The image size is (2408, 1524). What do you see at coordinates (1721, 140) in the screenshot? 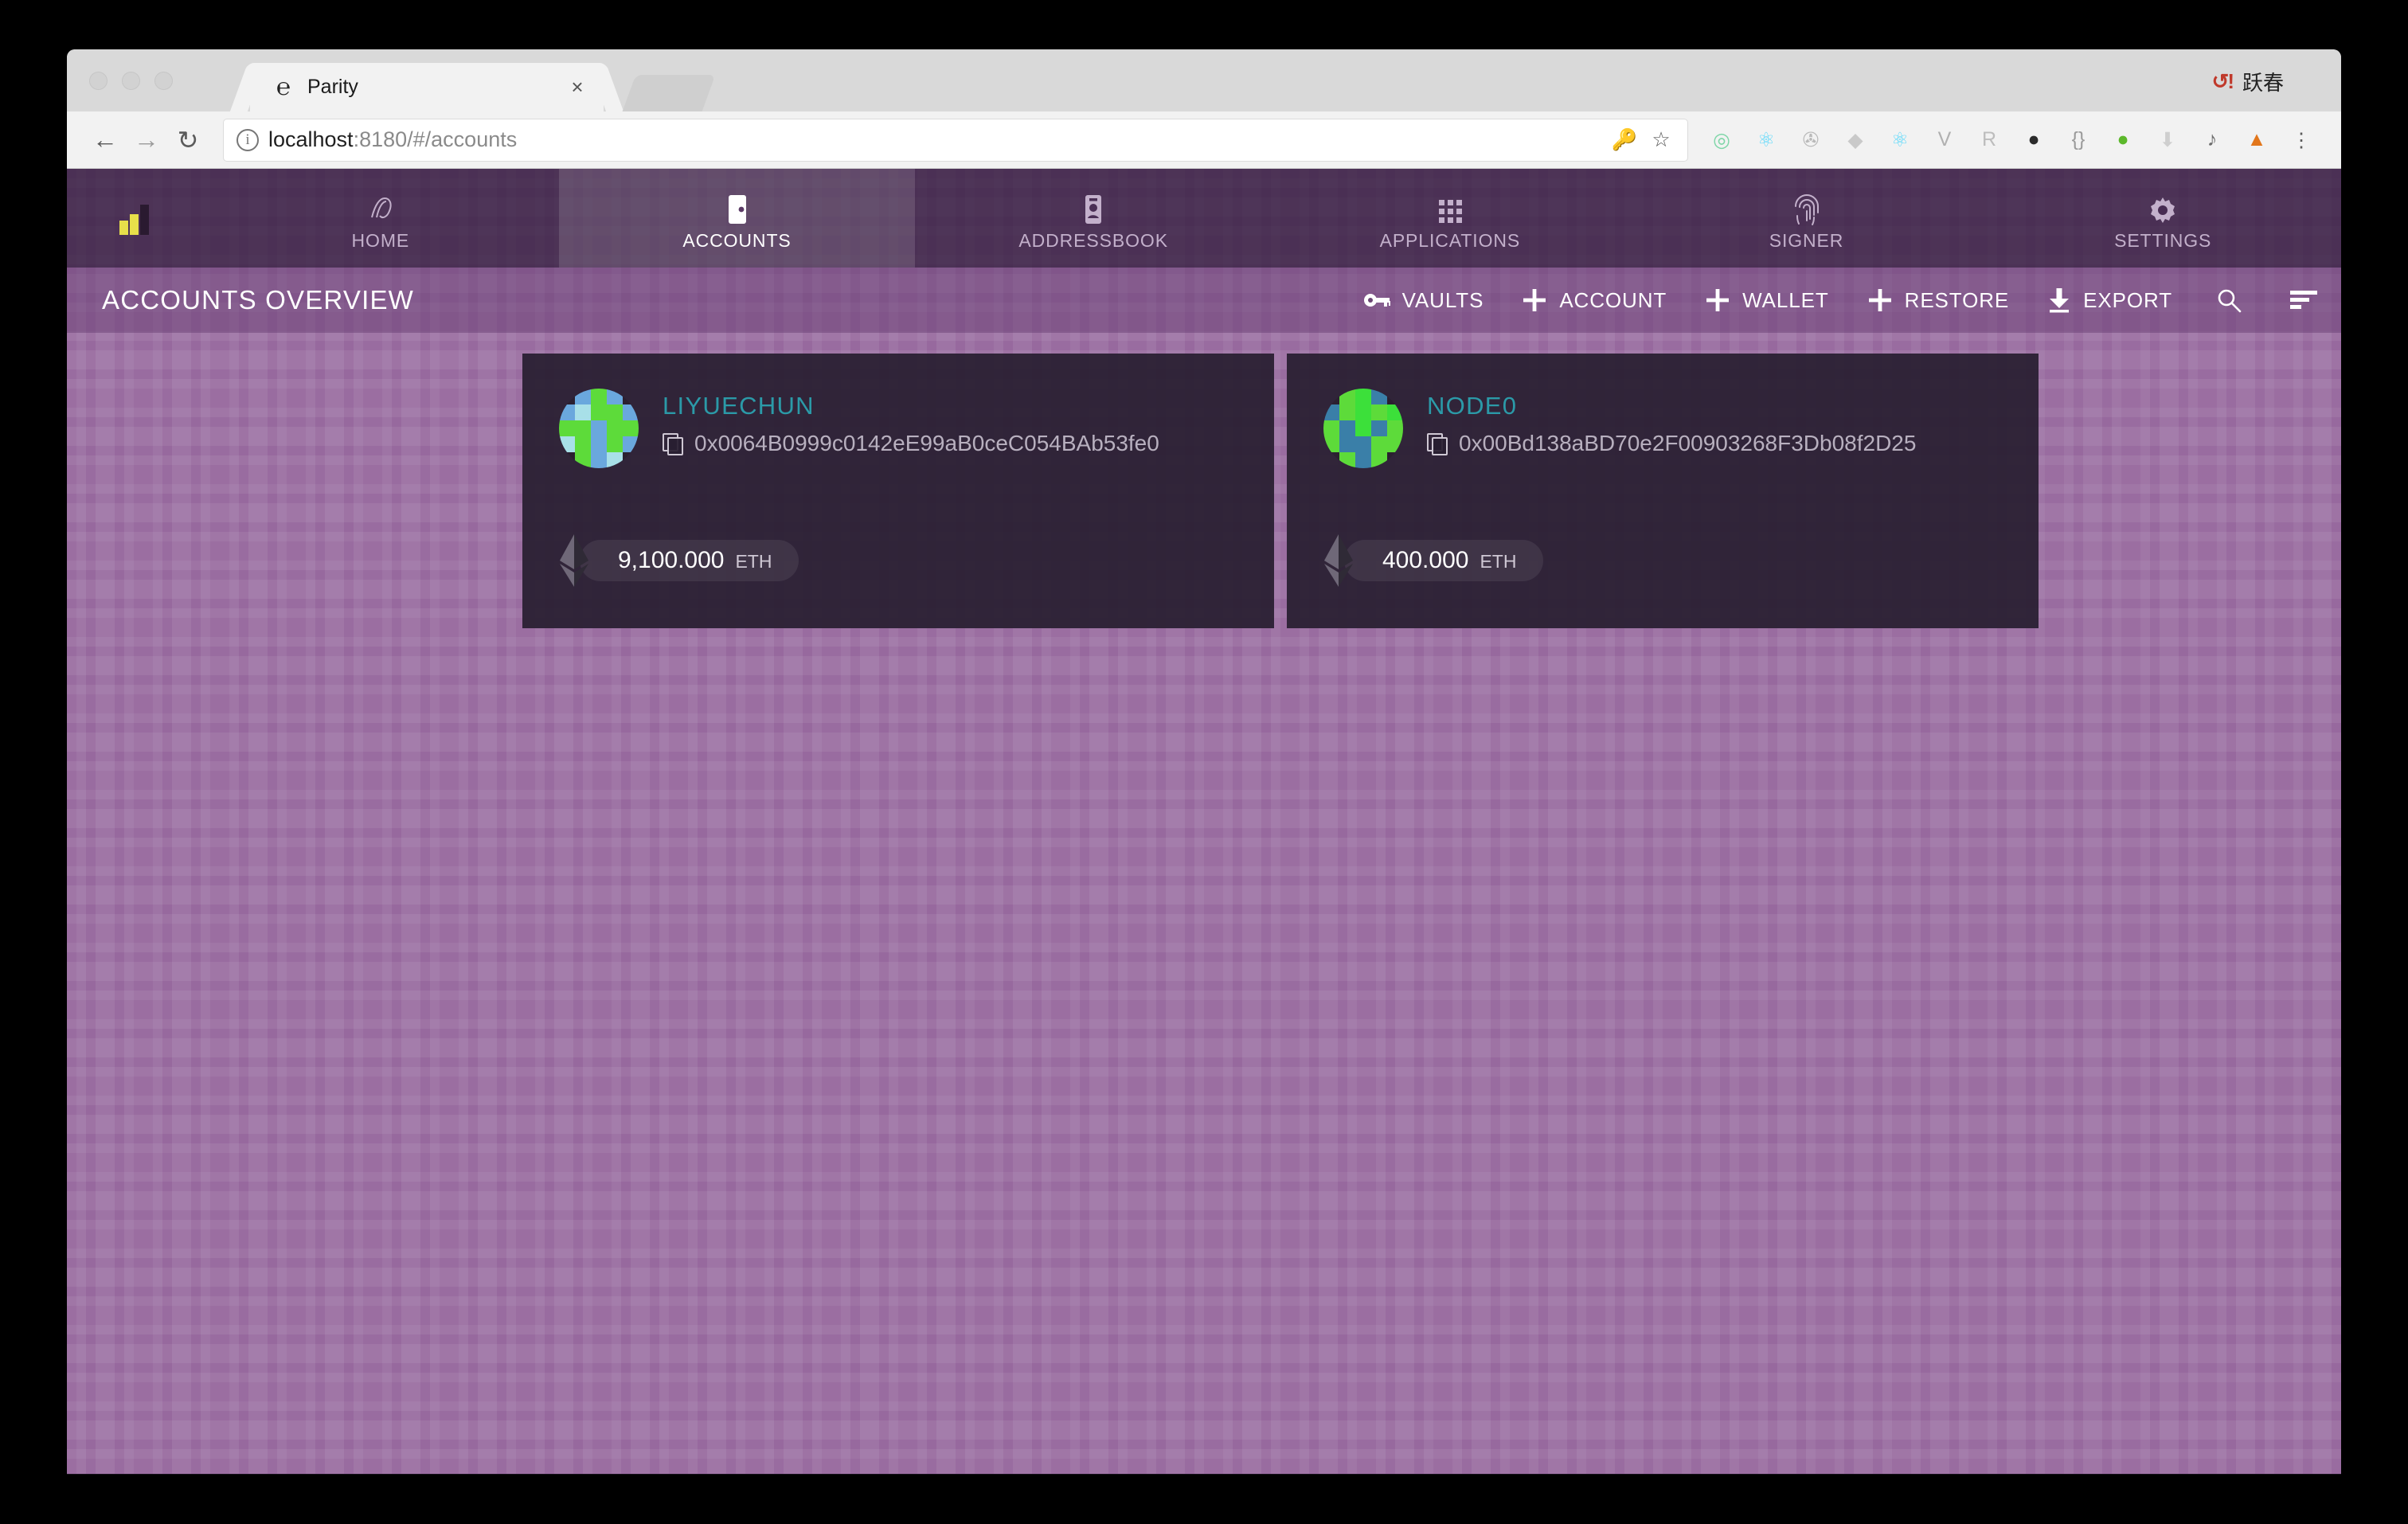
I see `orbit-extension-icon: ◎` at bounding box center [1721, 140].